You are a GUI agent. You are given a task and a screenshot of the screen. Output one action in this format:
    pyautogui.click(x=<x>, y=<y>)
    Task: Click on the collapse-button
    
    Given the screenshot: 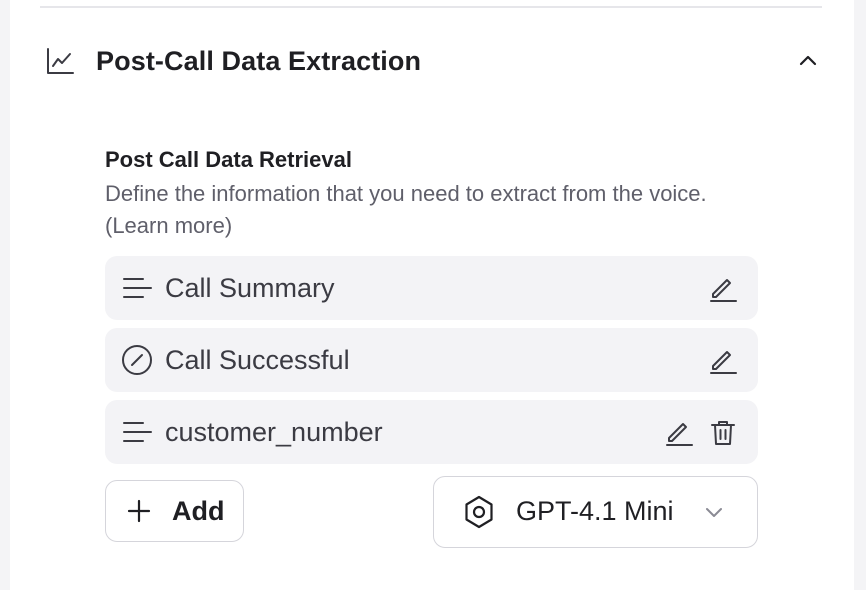 What is the action you would take?
    pyautogui.click(x=808, y=61)
    